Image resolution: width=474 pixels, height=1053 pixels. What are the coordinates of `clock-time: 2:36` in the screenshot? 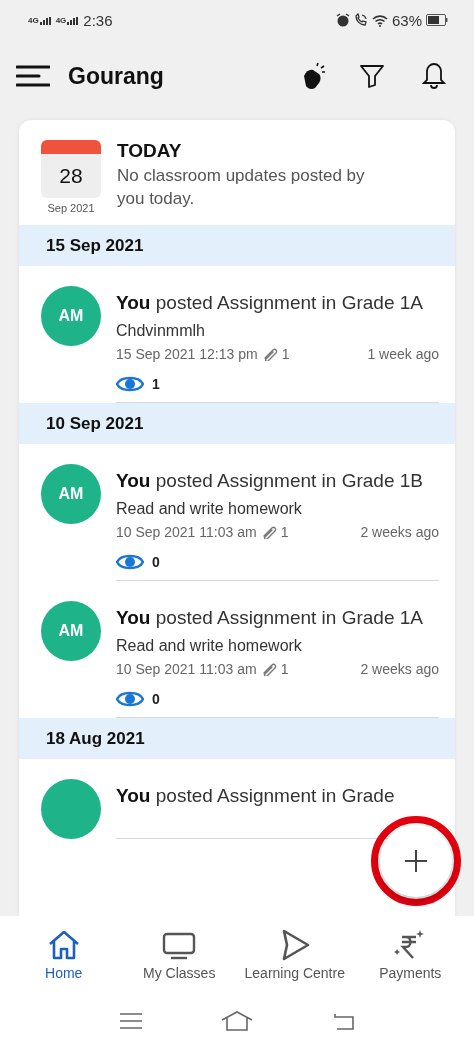 It's located at (98, 20).